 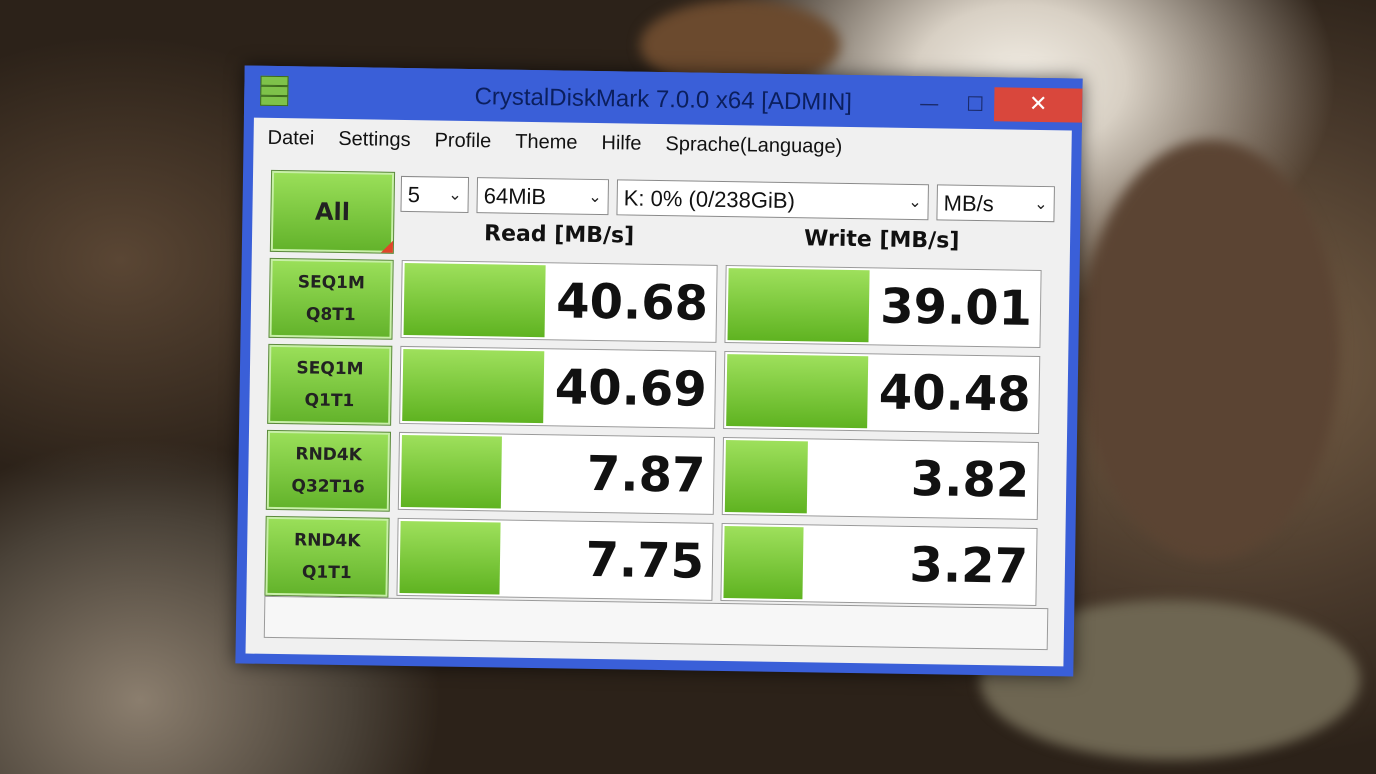 What do you see at coordinates (374, 139) in the screenshot?
I see `menu-settings: Settings` at bounding box center [374, 139].